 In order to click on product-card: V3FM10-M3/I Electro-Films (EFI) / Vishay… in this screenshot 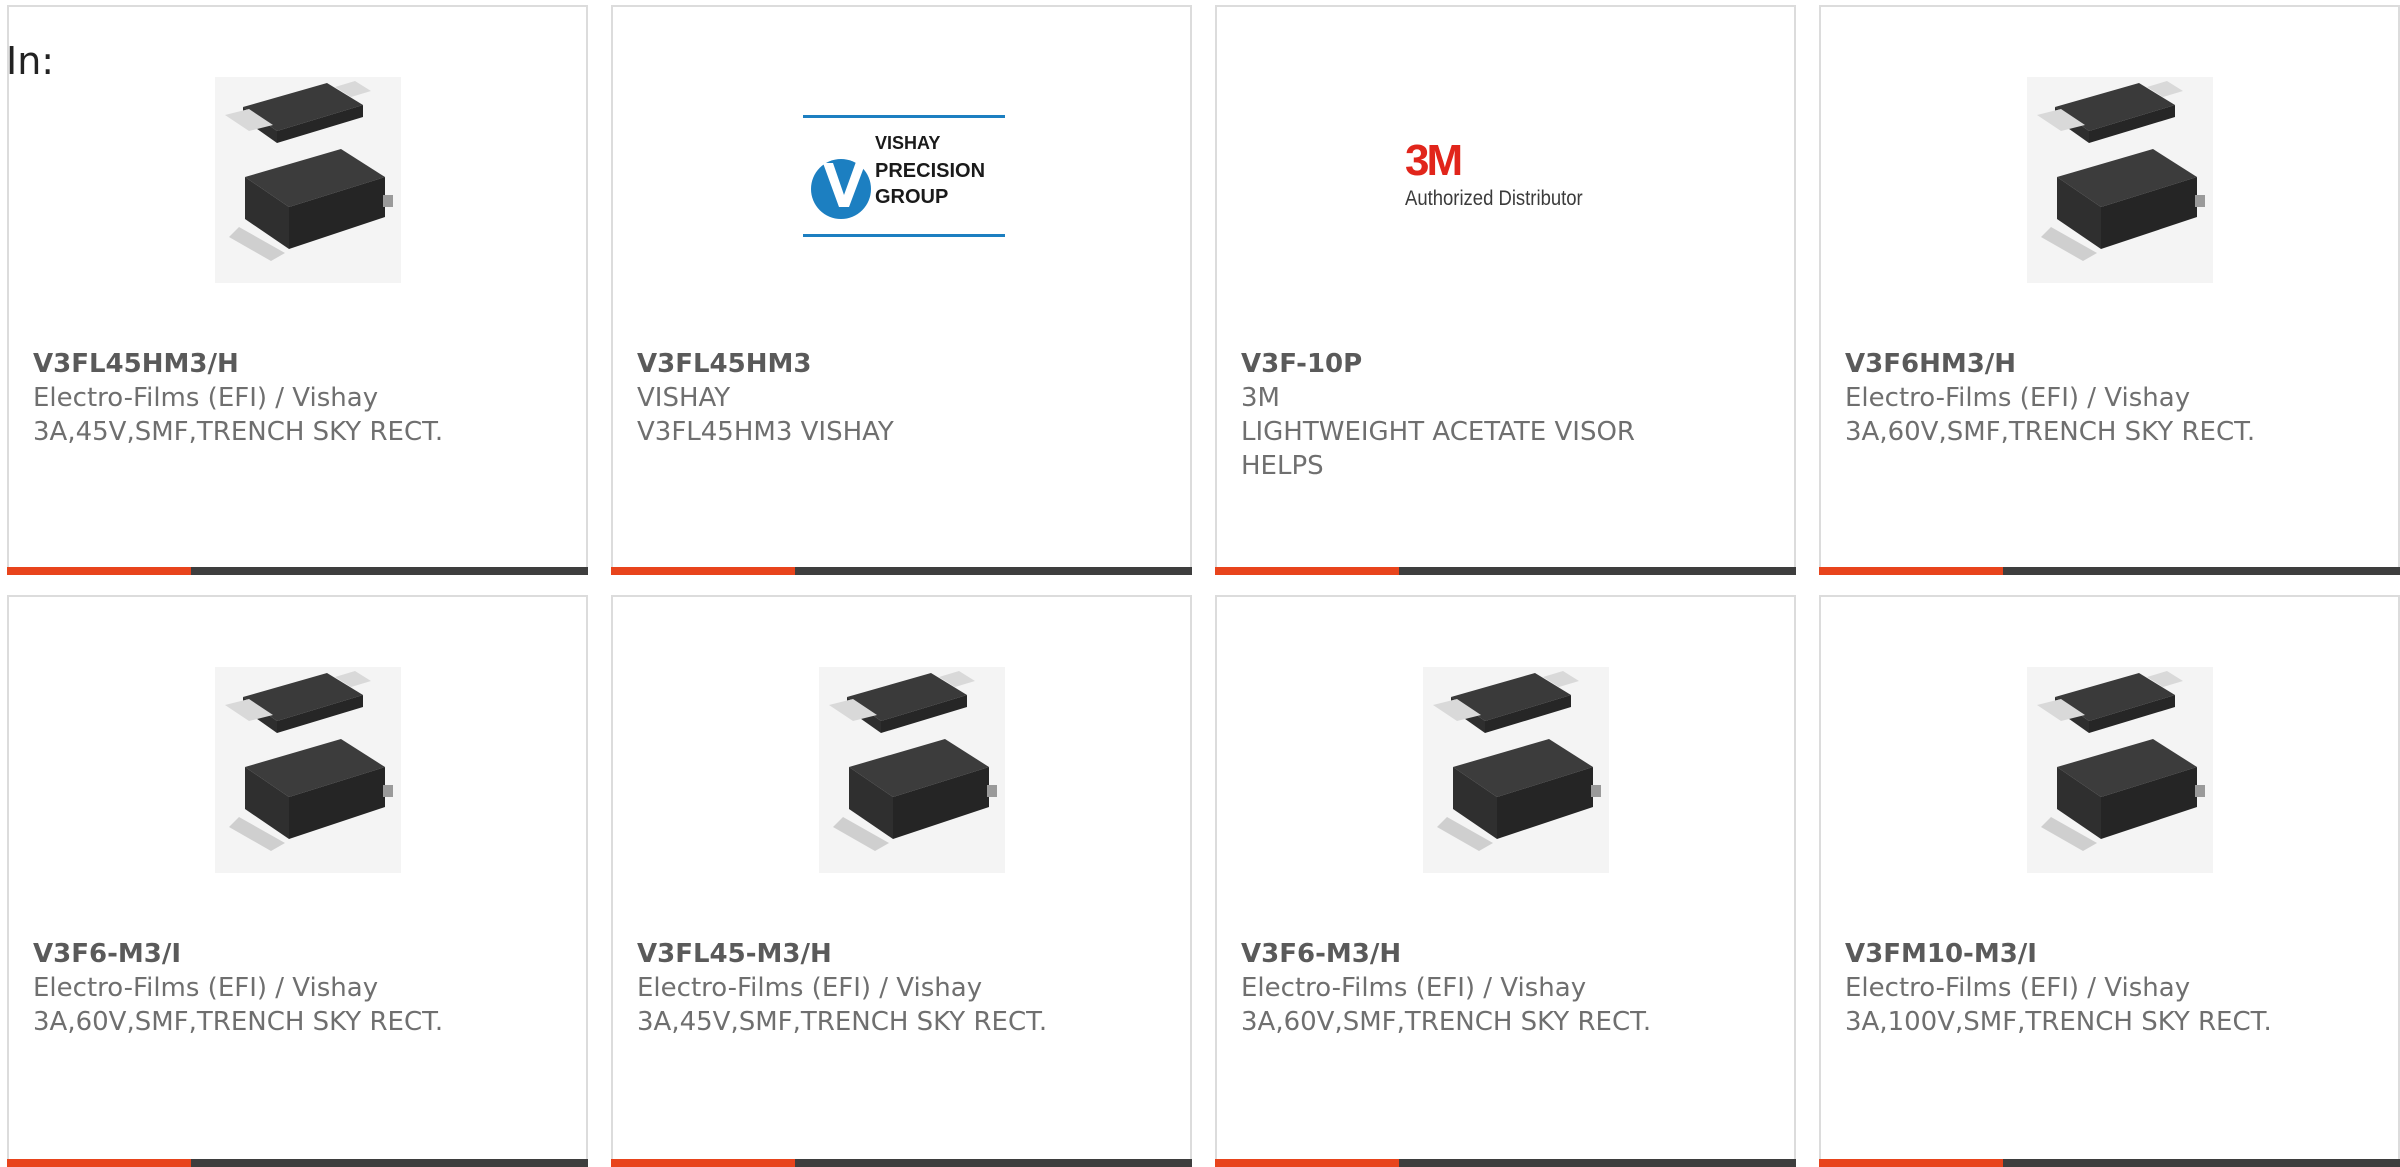, I will do `click(2109, 881)`.